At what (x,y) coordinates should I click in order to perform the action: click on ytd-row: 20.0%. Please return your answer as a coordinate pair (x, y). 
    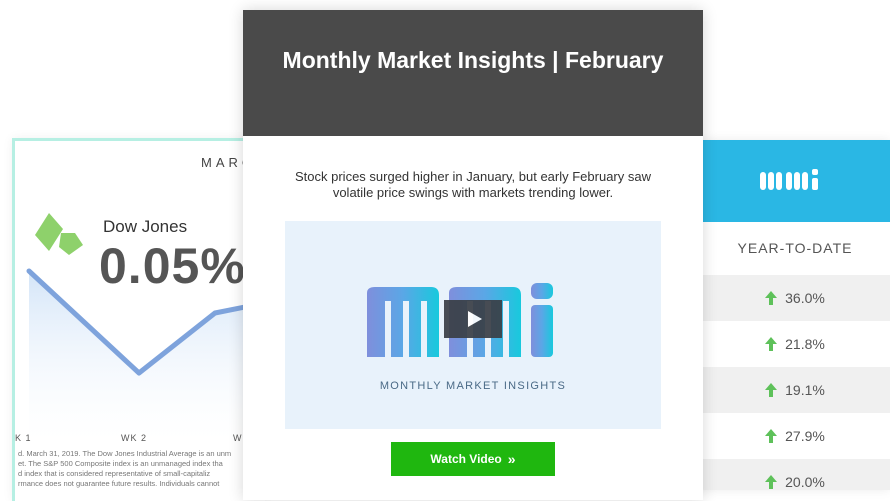
    Looking at the image, I should click on (795, 474).